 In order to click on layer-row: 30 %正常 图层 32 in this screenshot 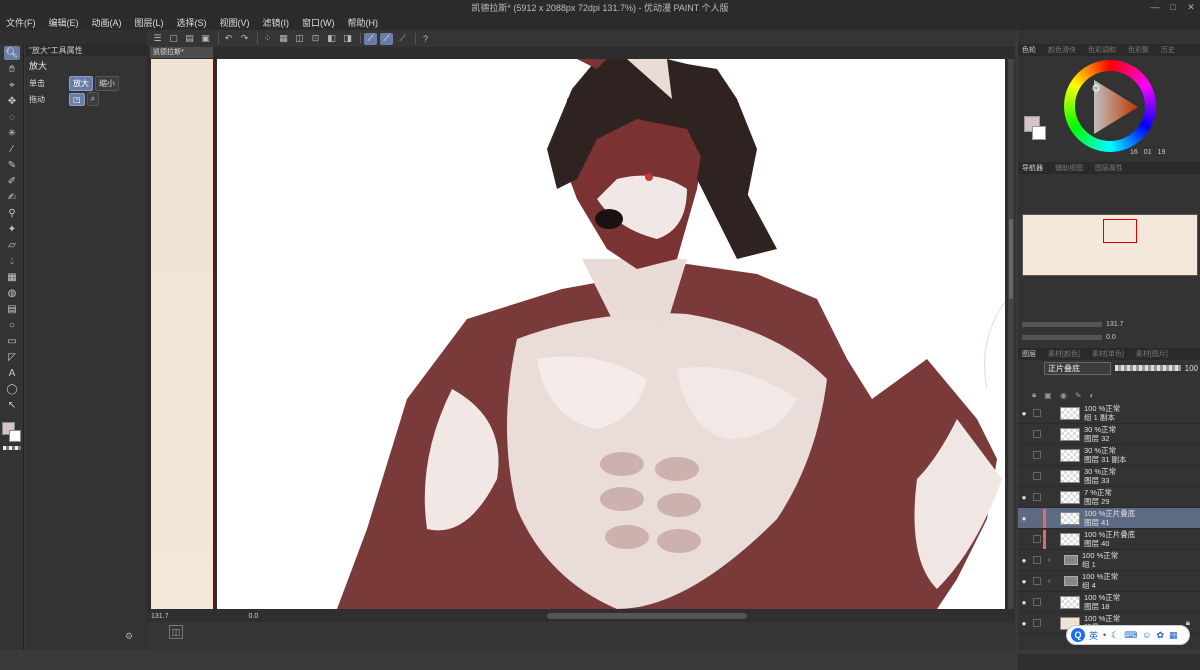, I will do `click(1109, 434)`.